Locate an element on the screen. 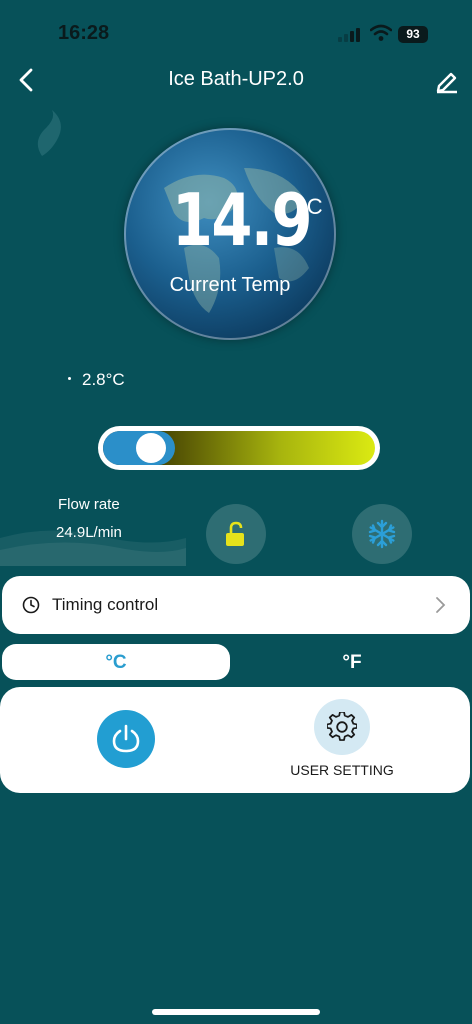 The height and width of the screenshot is (1024, 472). cooling-button is located at coordinates (382, 534).